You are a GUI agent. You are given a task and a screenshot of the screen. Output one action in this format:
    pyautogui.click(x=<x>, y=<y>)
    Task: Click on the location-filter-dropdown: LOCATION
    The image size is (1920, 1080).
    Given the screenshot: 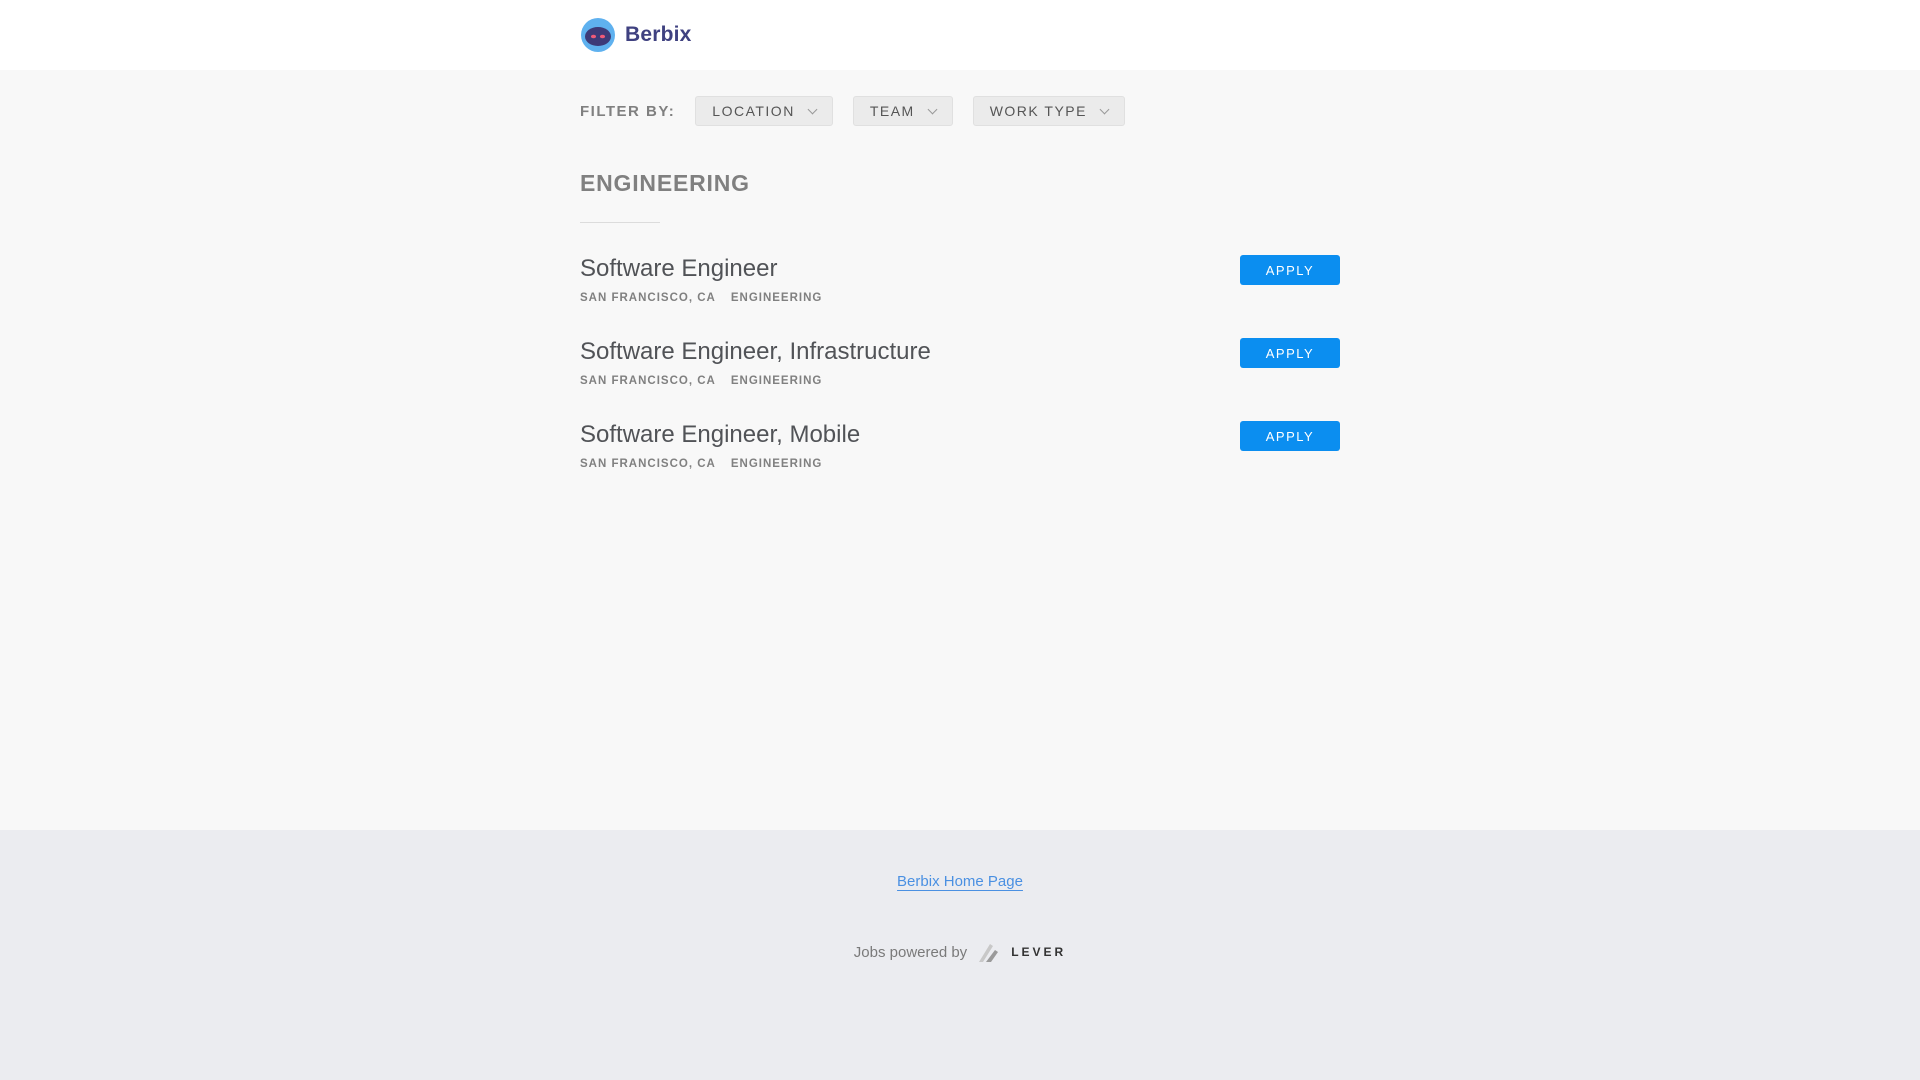 What is the action you would take?
    pyautogui.click(x=764, y=111)
    